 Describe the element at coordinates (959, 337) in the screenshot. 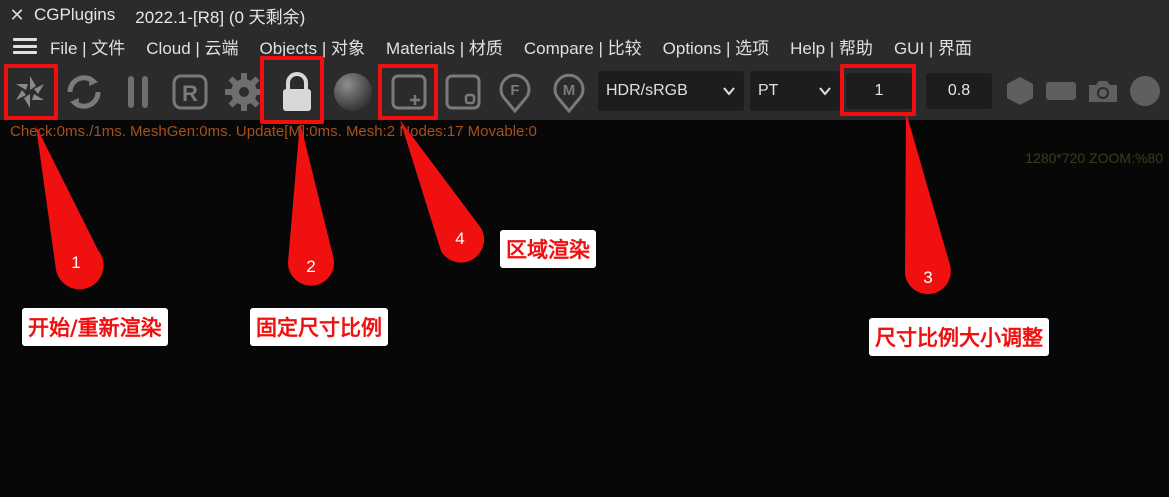

I see `annotation-label-3: 尺寸比例大小调整` at that location.